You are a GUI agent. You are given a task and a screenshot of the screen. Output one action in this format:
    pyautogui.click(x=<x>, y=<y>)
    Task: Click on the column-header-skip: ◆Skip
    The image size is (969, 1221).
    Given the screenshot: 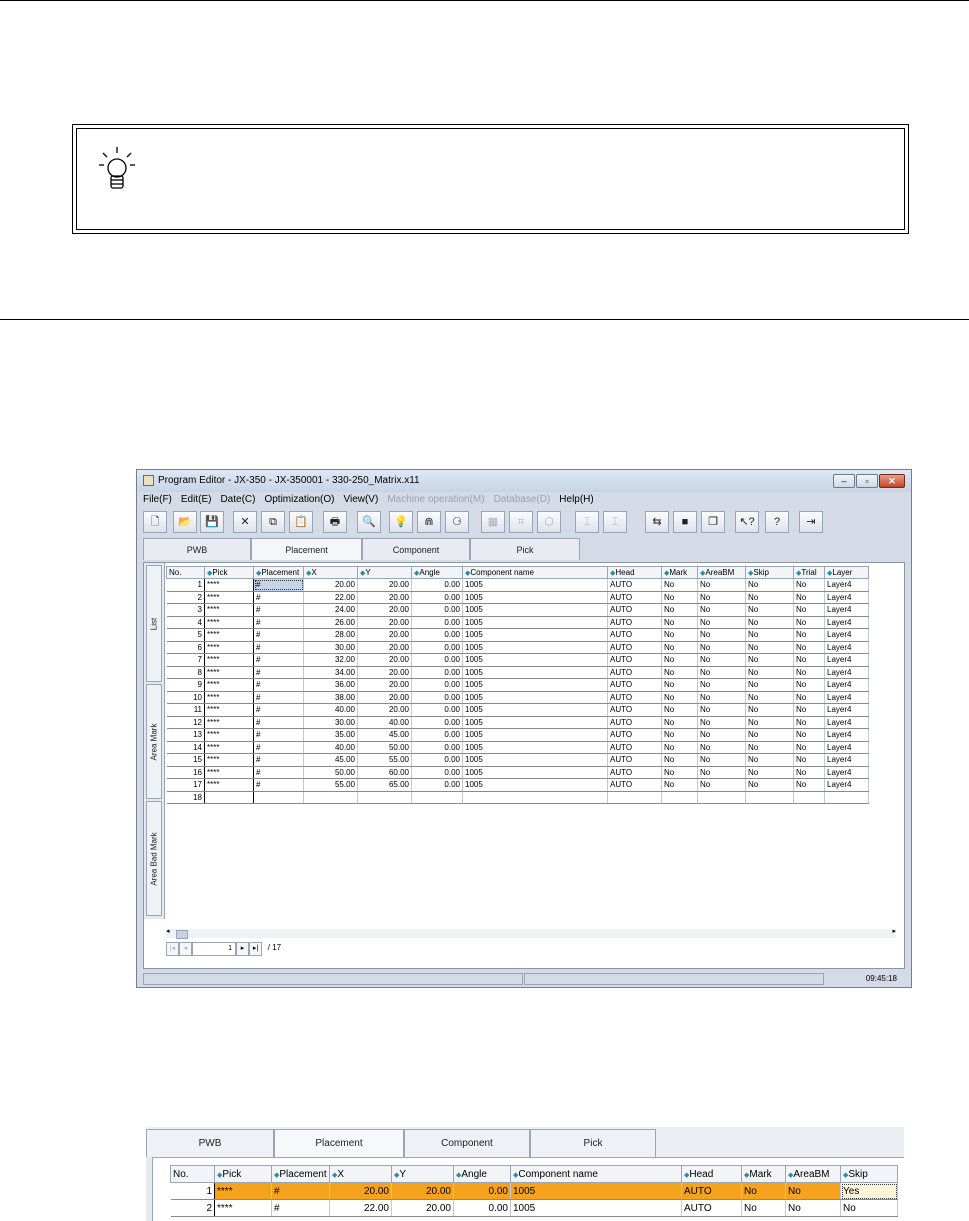 What is the action you would take?
    pyautogui.click(x=769, y=572)
    